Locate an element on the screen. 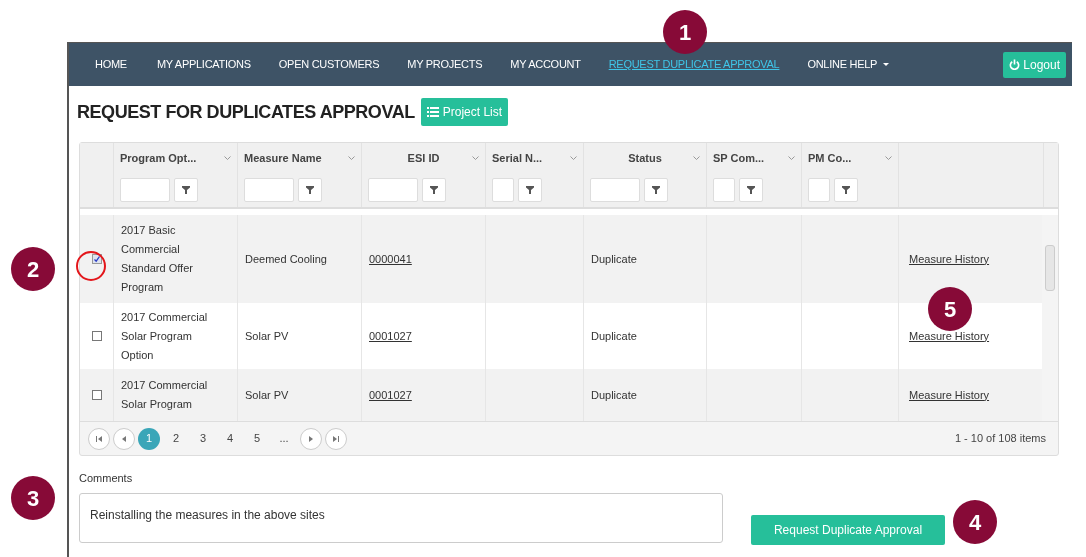 The height and width of the screenshot is (557, 1086). nav-link: HOME is located at coordinates (111, 64).